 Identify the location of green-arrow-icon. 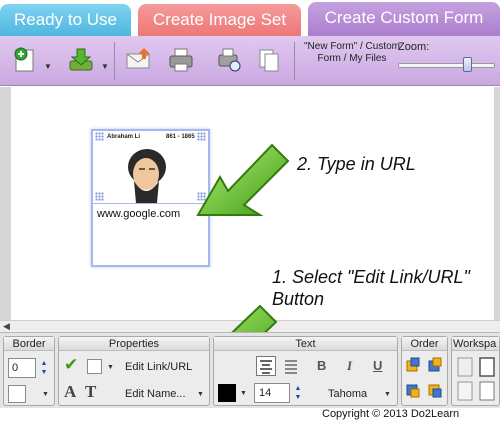
(243, 179).